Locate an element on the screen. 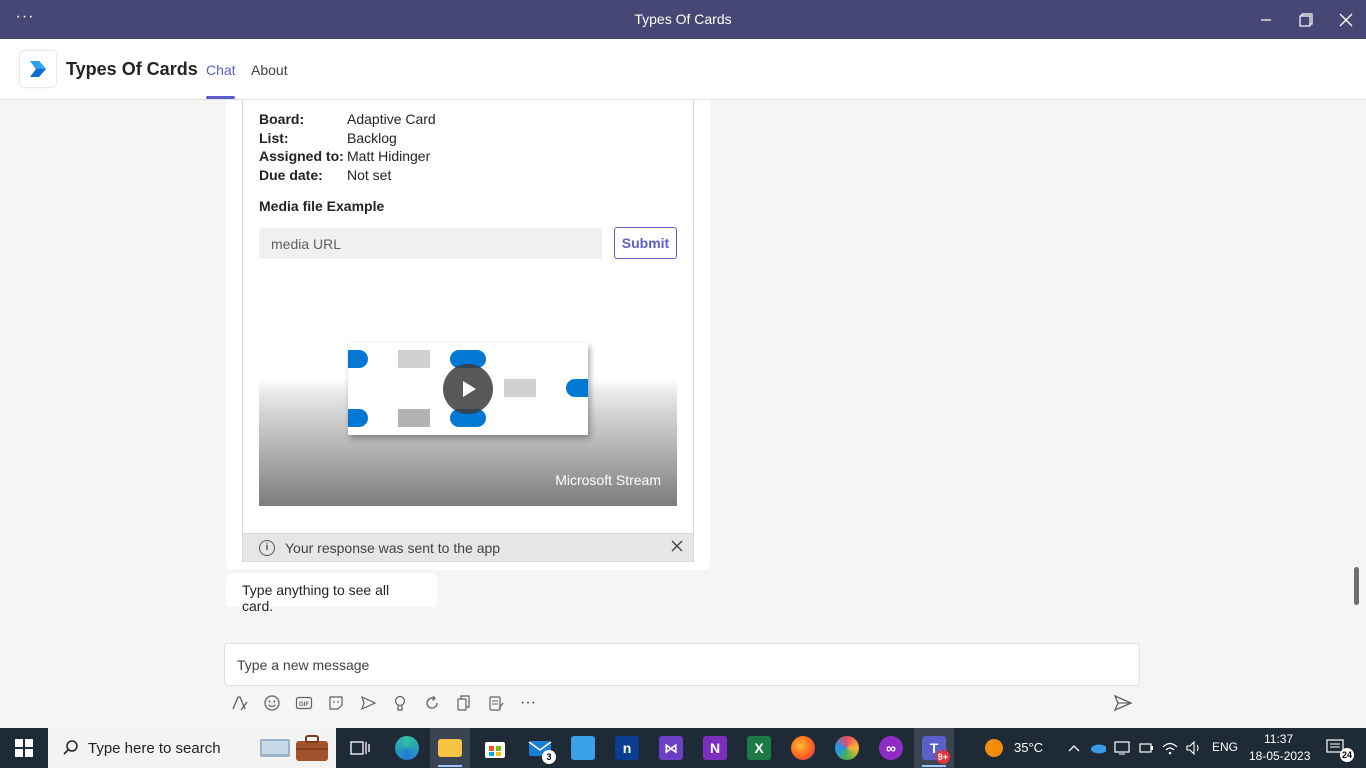 This screenshot has height=768, width=1366. media-url-input: media URL is located at coordinates (430, 243).